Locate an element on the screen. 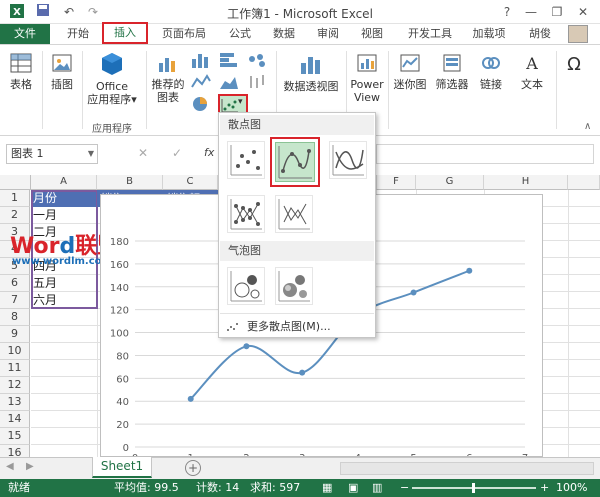 The image size is (600, 497). add-sheet-button: + is located at coordinates (193, 468).